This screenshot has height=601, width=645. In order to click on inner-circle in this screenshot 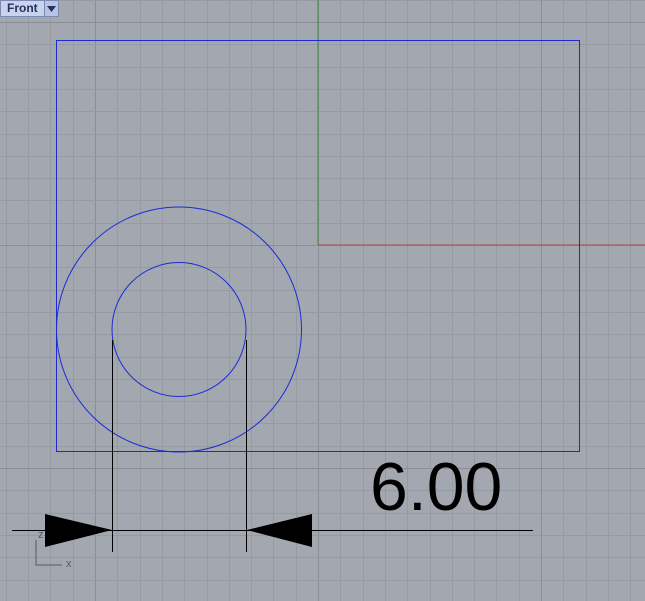, I will do `click(179, 329)`.